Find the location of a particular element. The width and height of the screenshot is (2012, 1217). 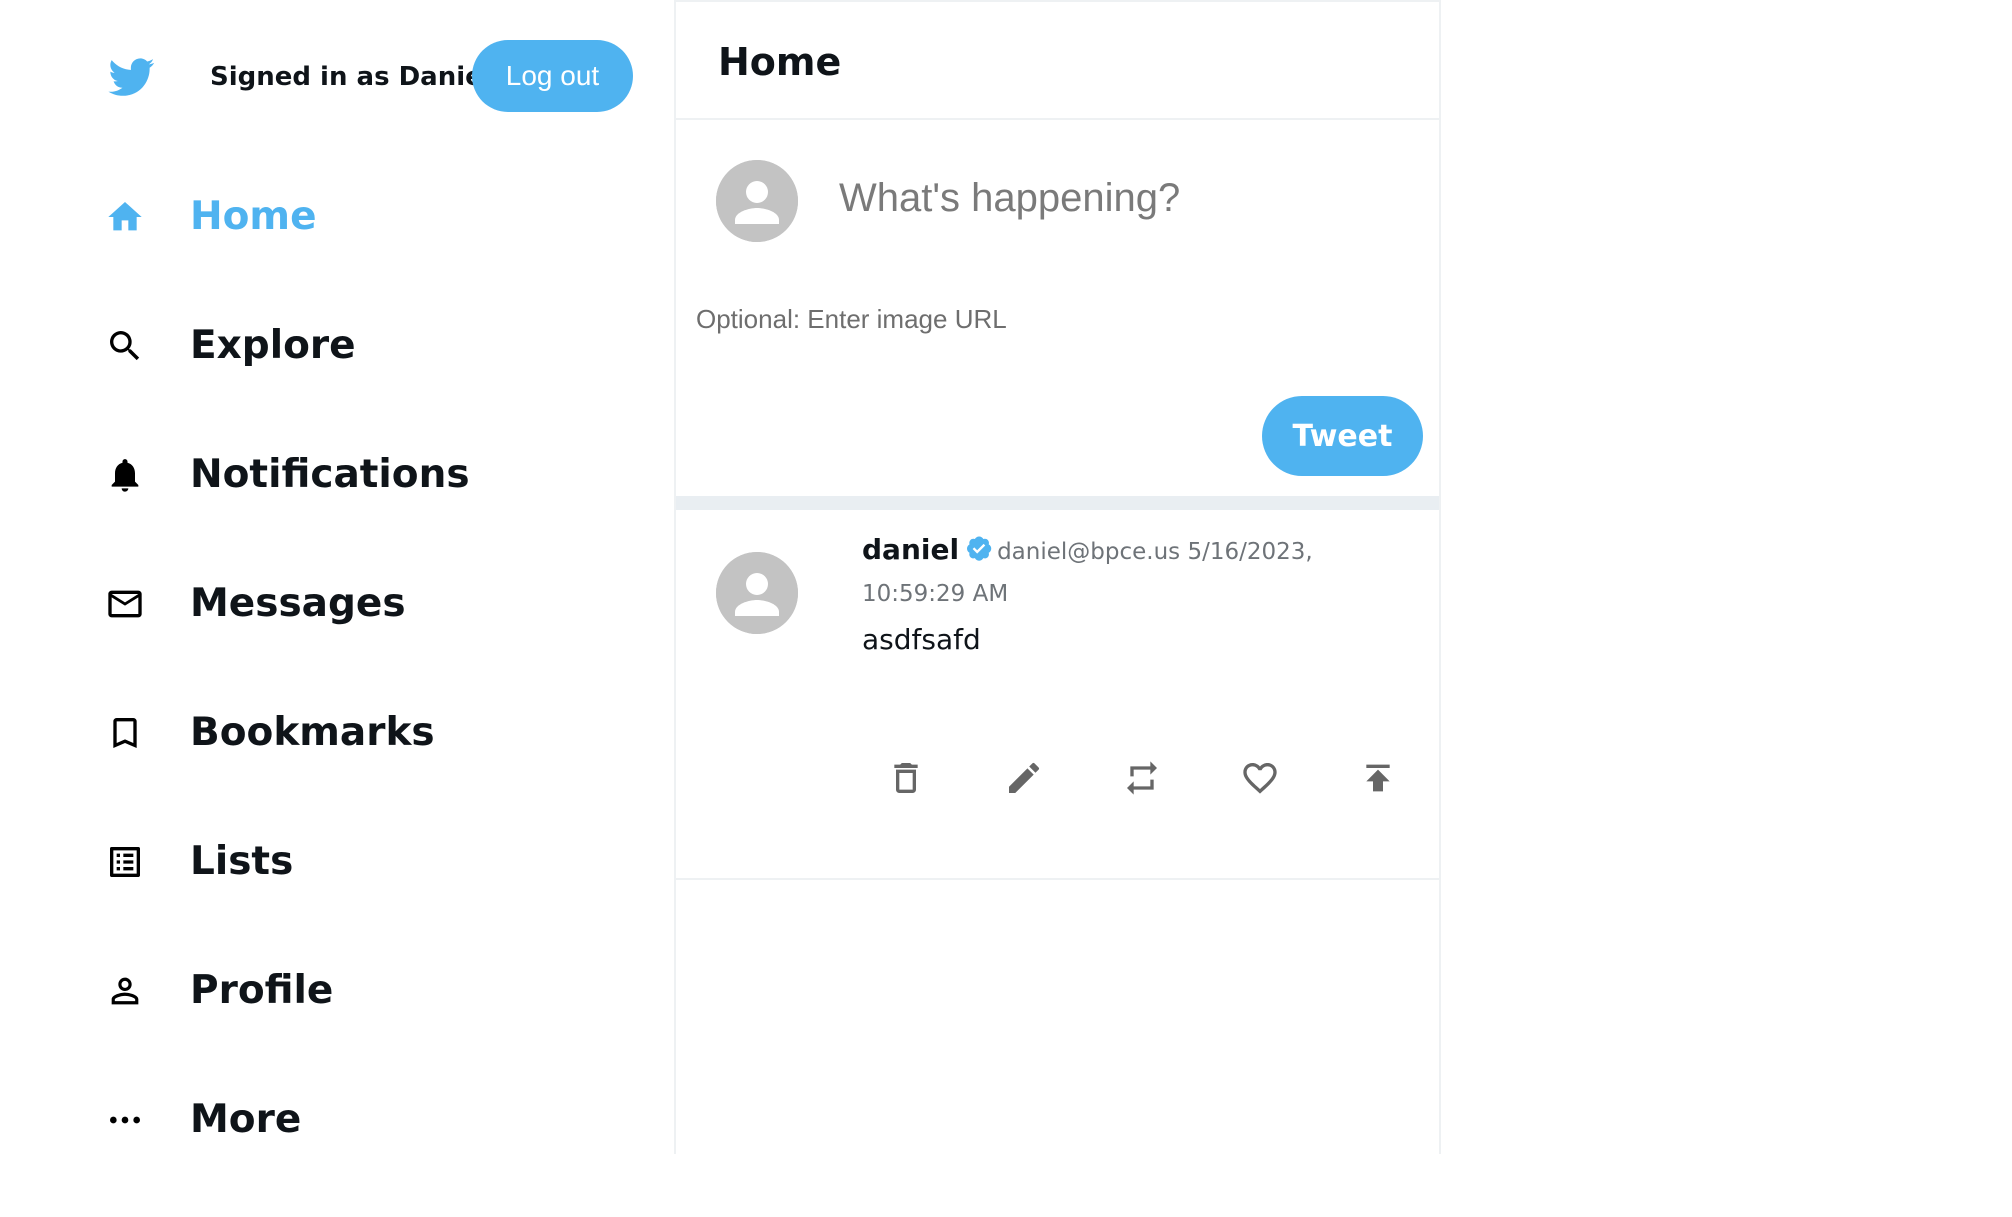

sidebar-item-label: Explore is located at coordinates (273, 345).